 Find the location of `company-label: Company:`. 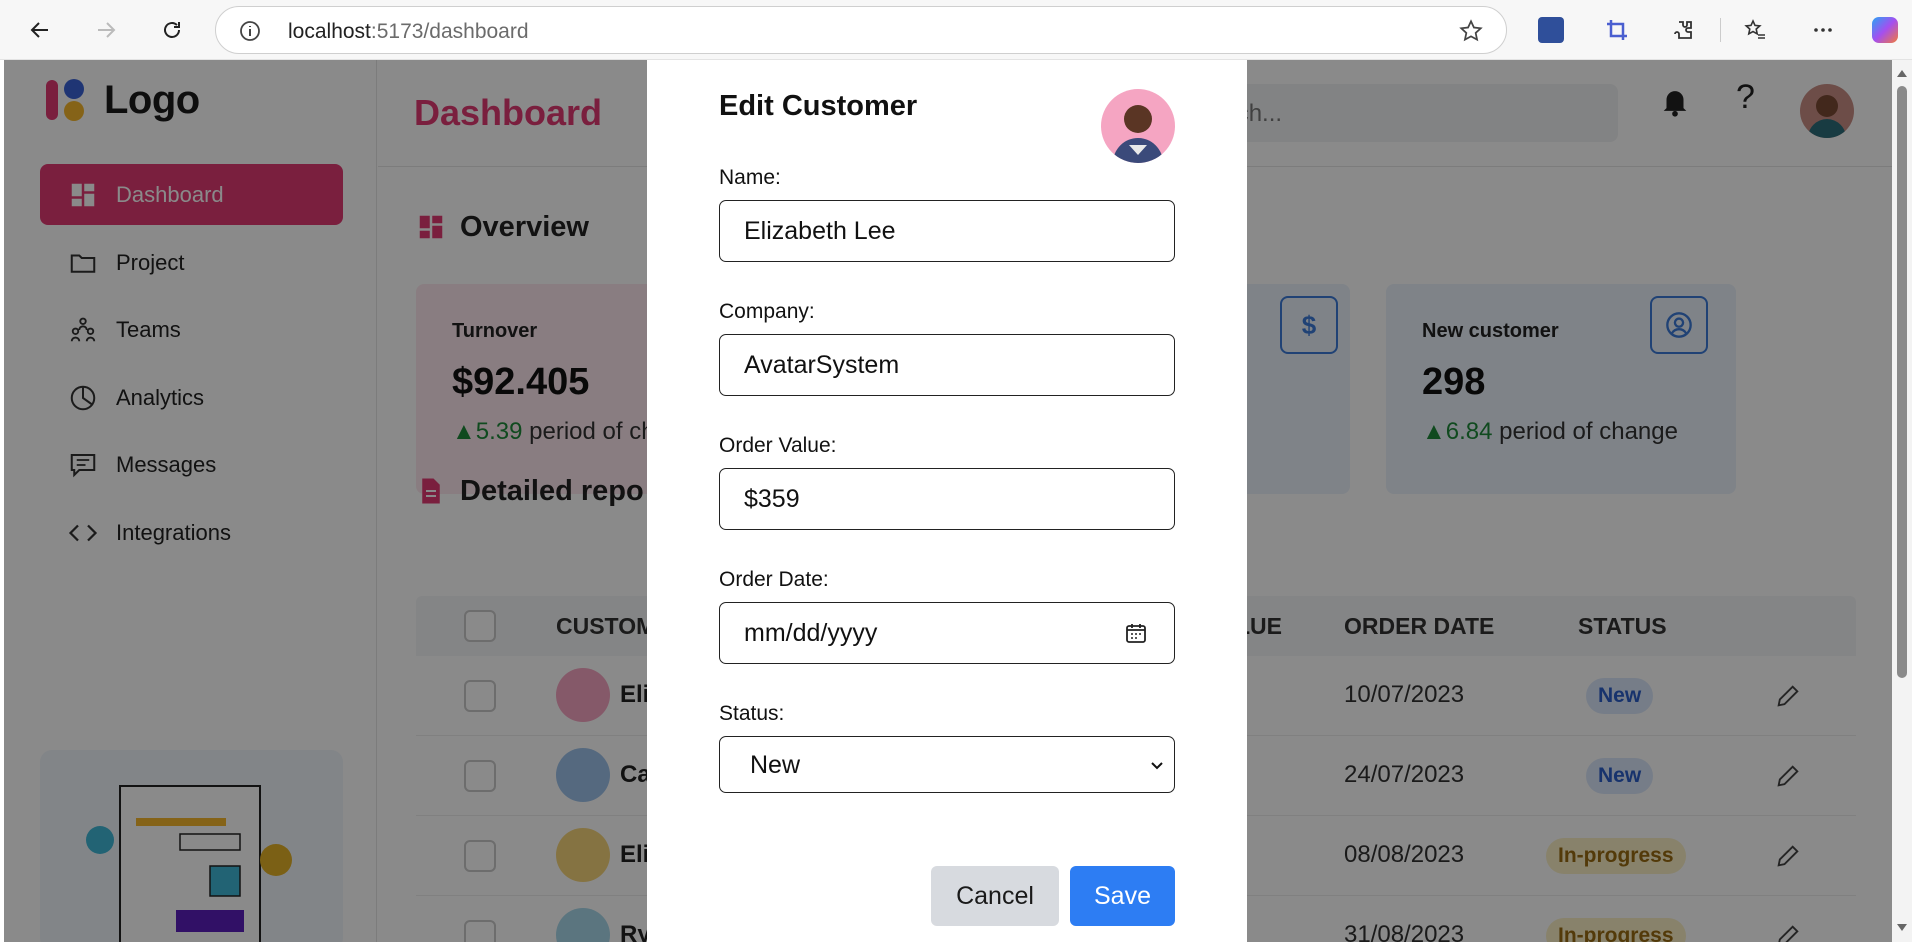

company-label: Company: is located at coordinates (767, 311).